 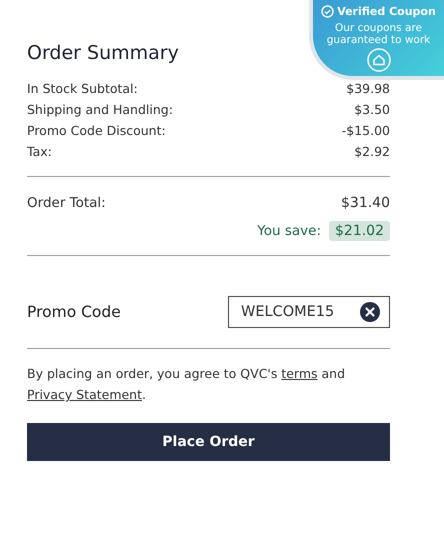 What do you see at coordinates (370, 312) in the screenshot?
I see `clear-icon` at bounding box center [370, 312].